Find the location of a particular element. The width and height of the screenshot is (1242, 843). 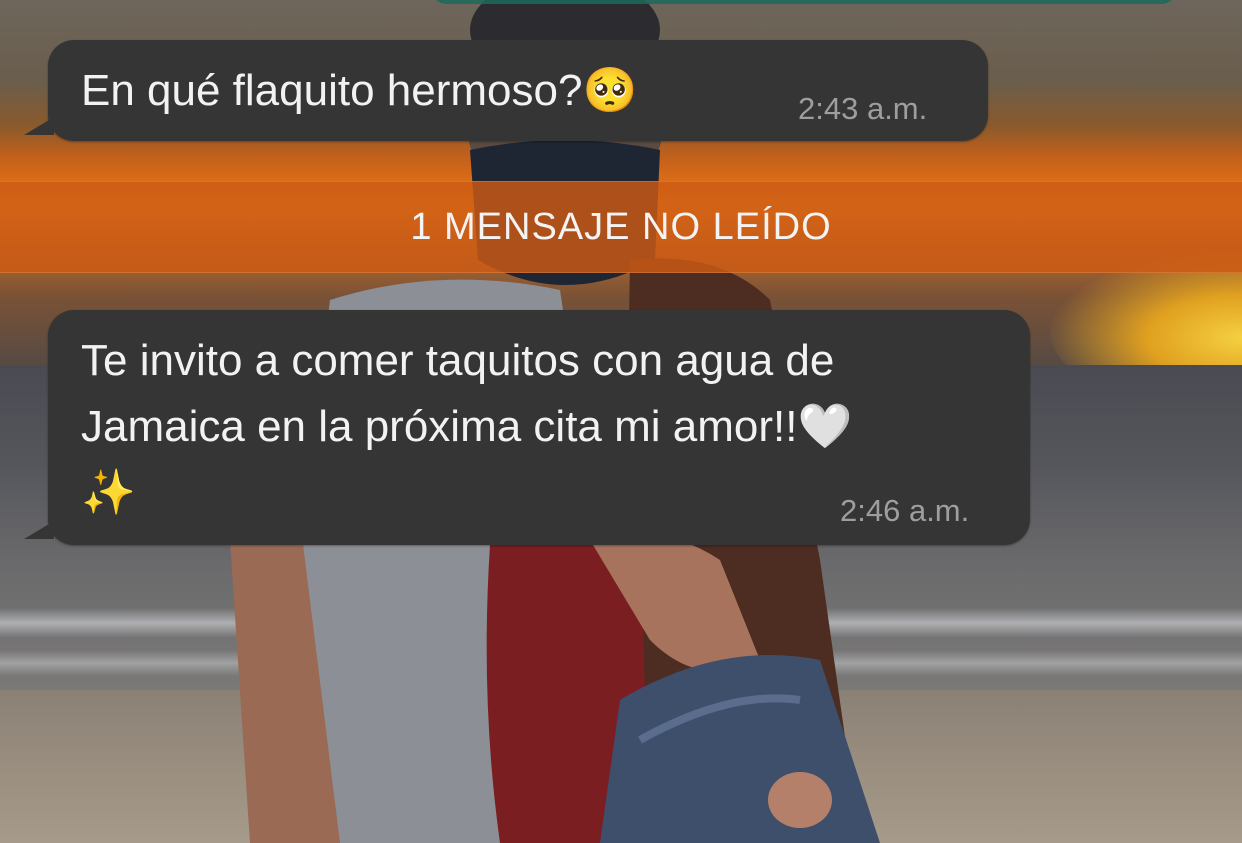

pleading-face-emoji: 🥺 is located at coordinates (610, 90).